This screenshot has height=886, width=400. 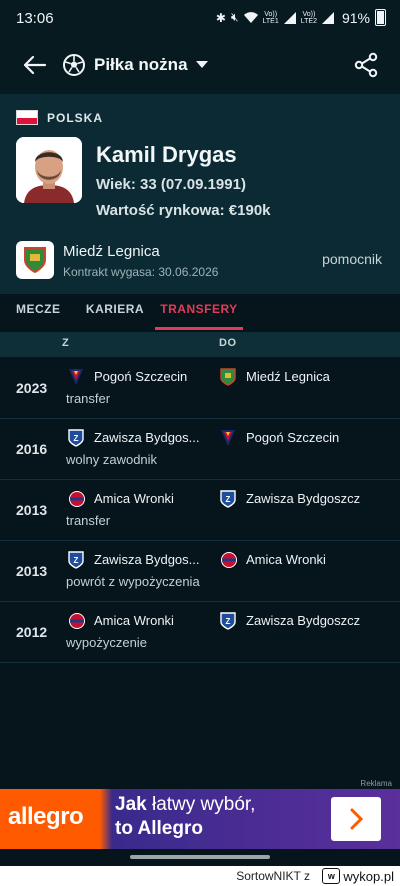 What do you see at coordinates (111, 251) in the screenshot?
I see `club-name: Miedź Legnica` at bounding box center [111, 251].